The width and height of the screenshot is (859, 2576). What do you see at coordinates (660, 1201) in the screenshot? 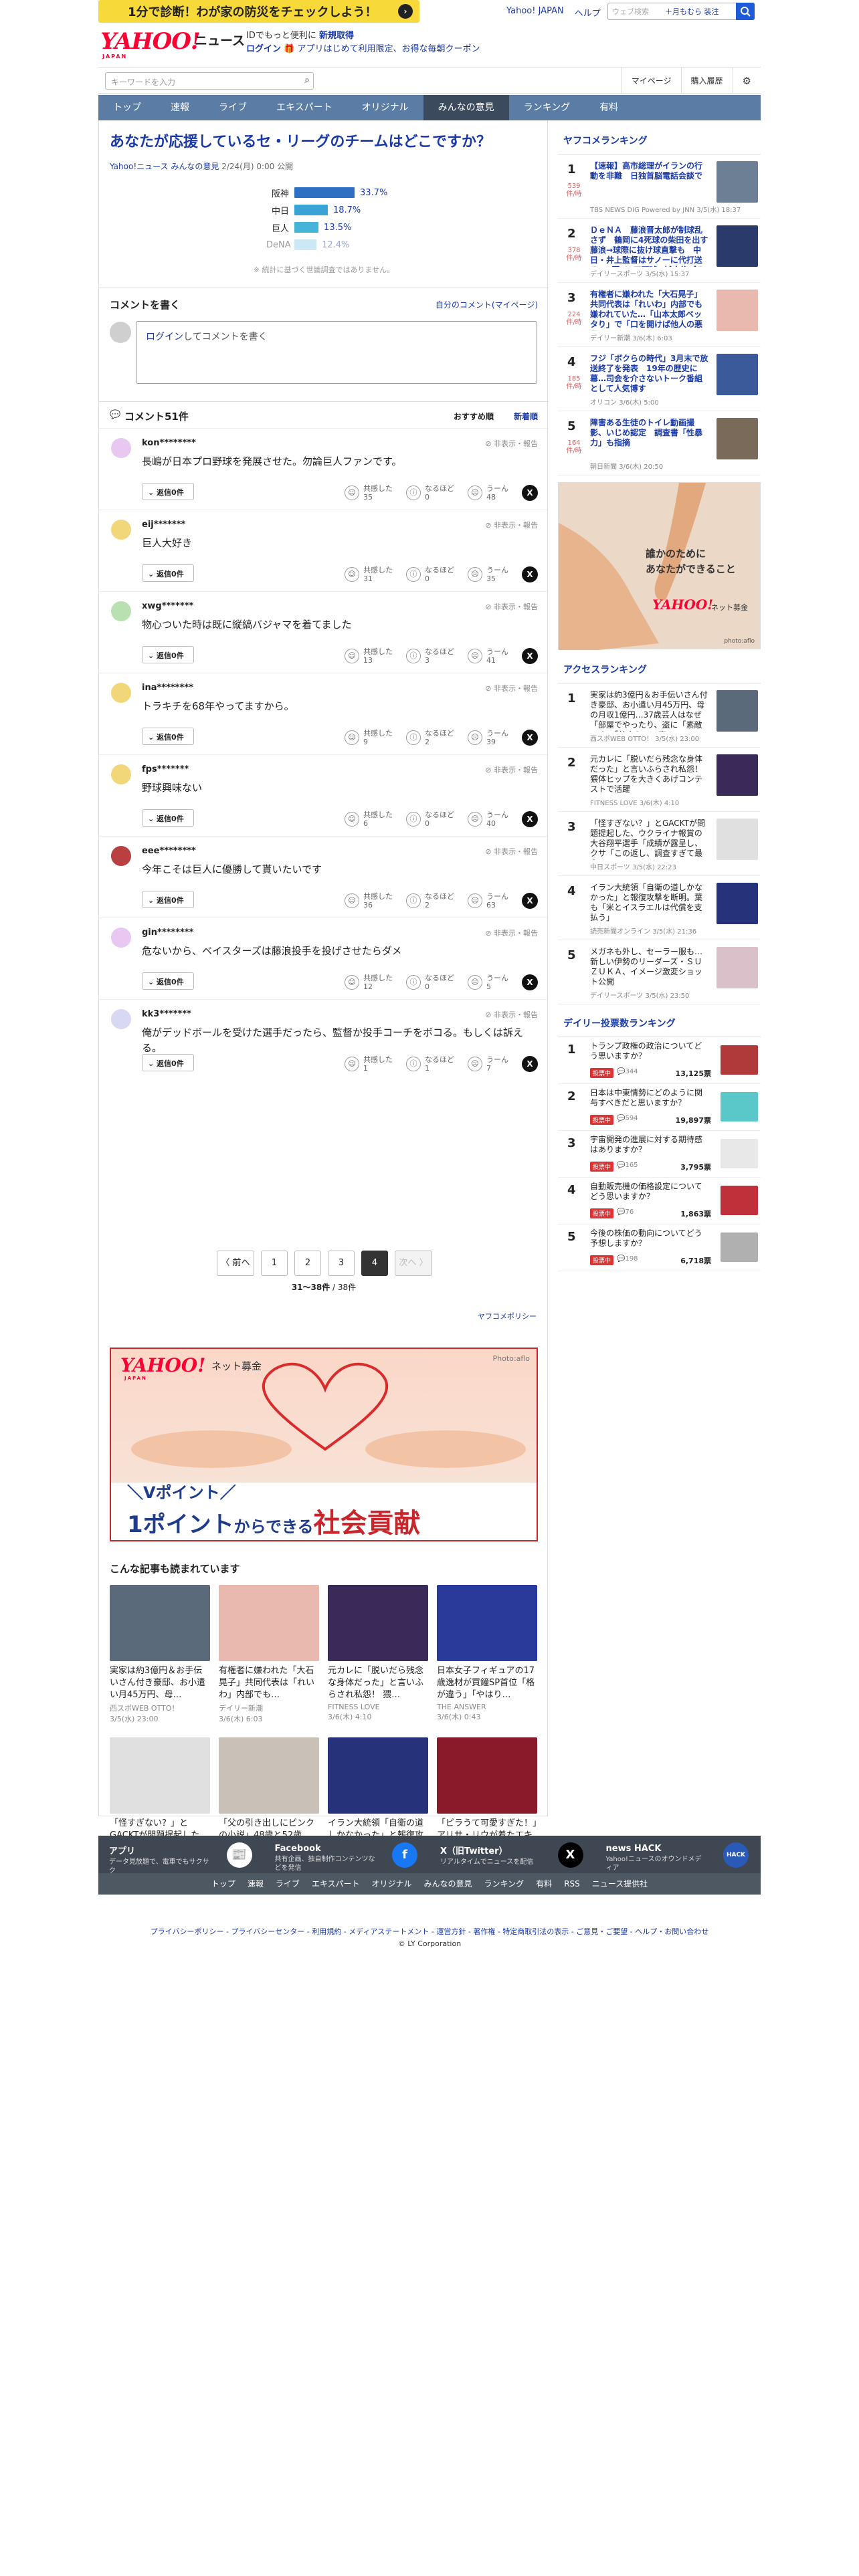
I see `ranking-item: 4 自動販売機の価格設定についてどう思いますか？ 投票中 💬76 1,863票` at bounding box center [660, 1201].